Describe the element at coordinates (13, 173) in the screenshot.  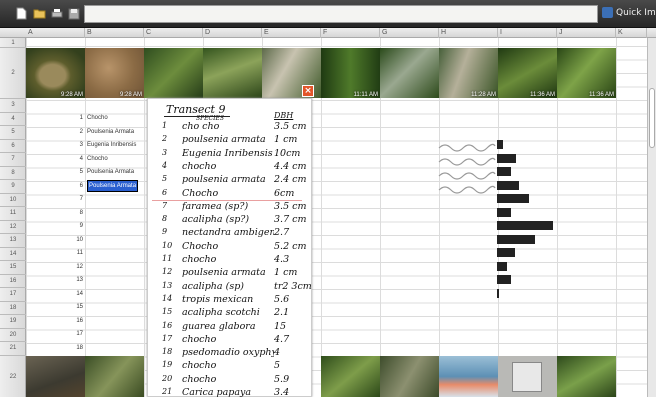
I see `row-header: 8` at that location.